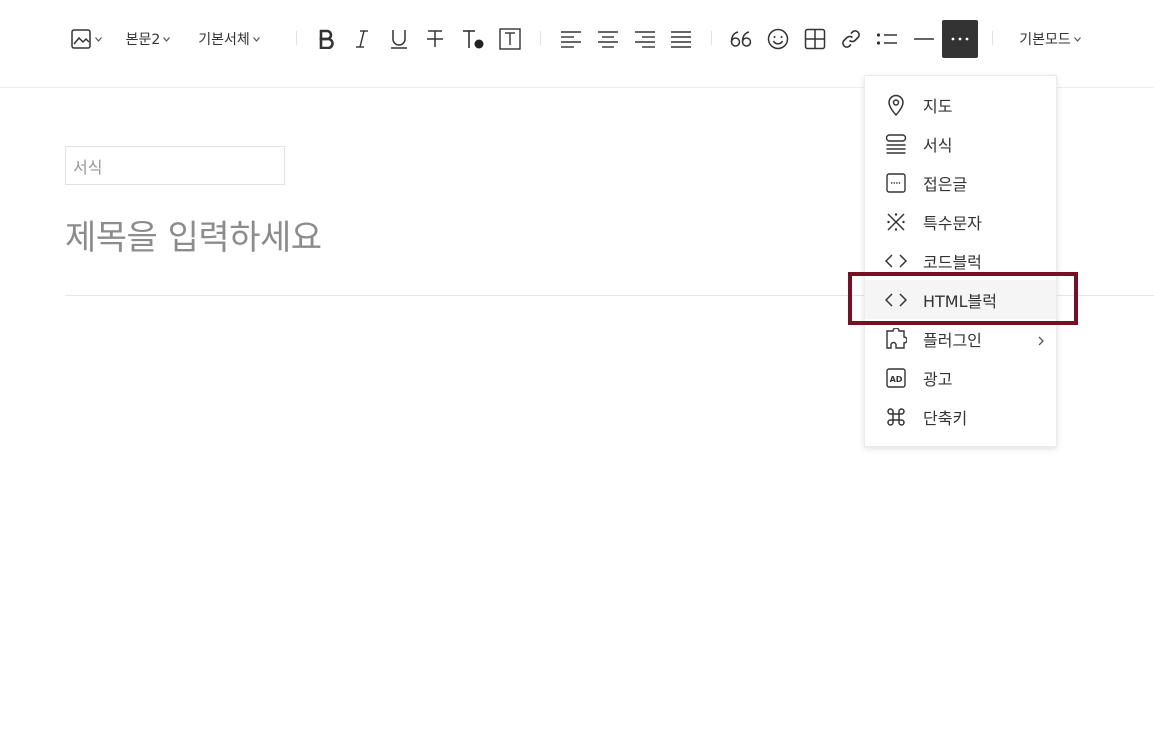 Image resolution: width=1154 pixels, height=736 pixels. I want to click on menu-item-fold: 접은글, so click(960, 182).